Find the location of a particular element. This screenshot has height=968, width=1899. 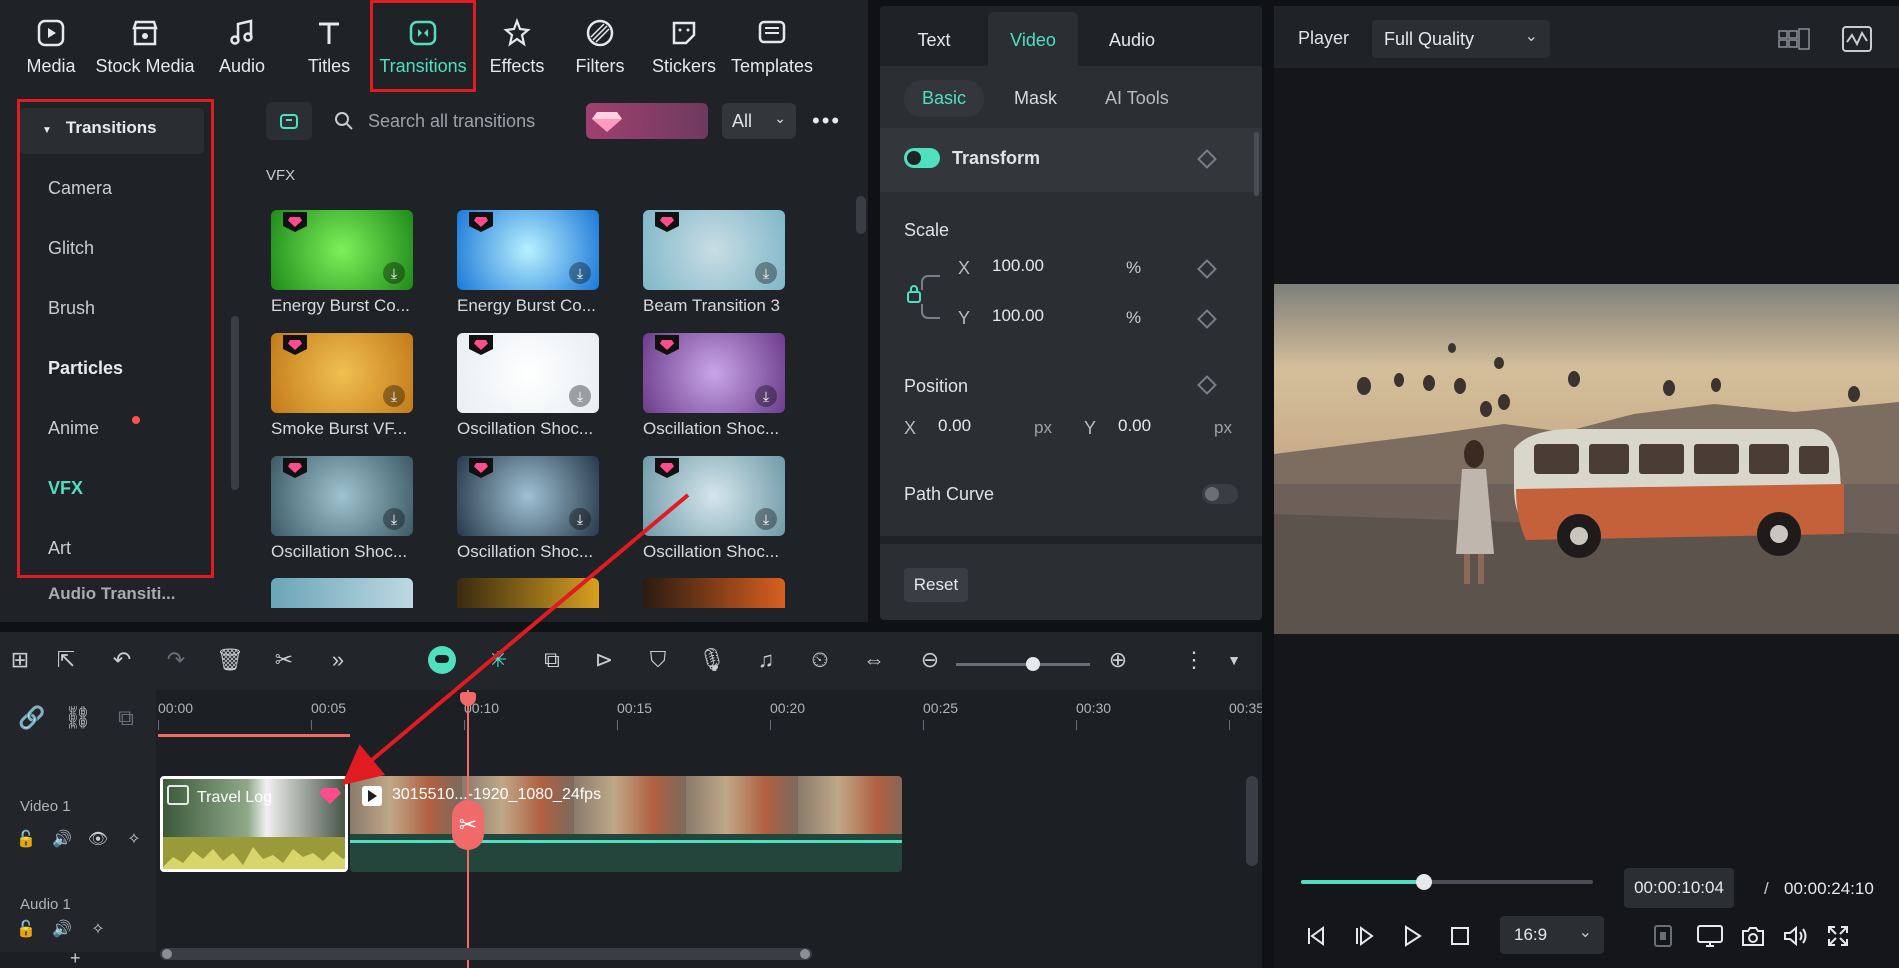

play-icon is located at coordinates (1412, 936).